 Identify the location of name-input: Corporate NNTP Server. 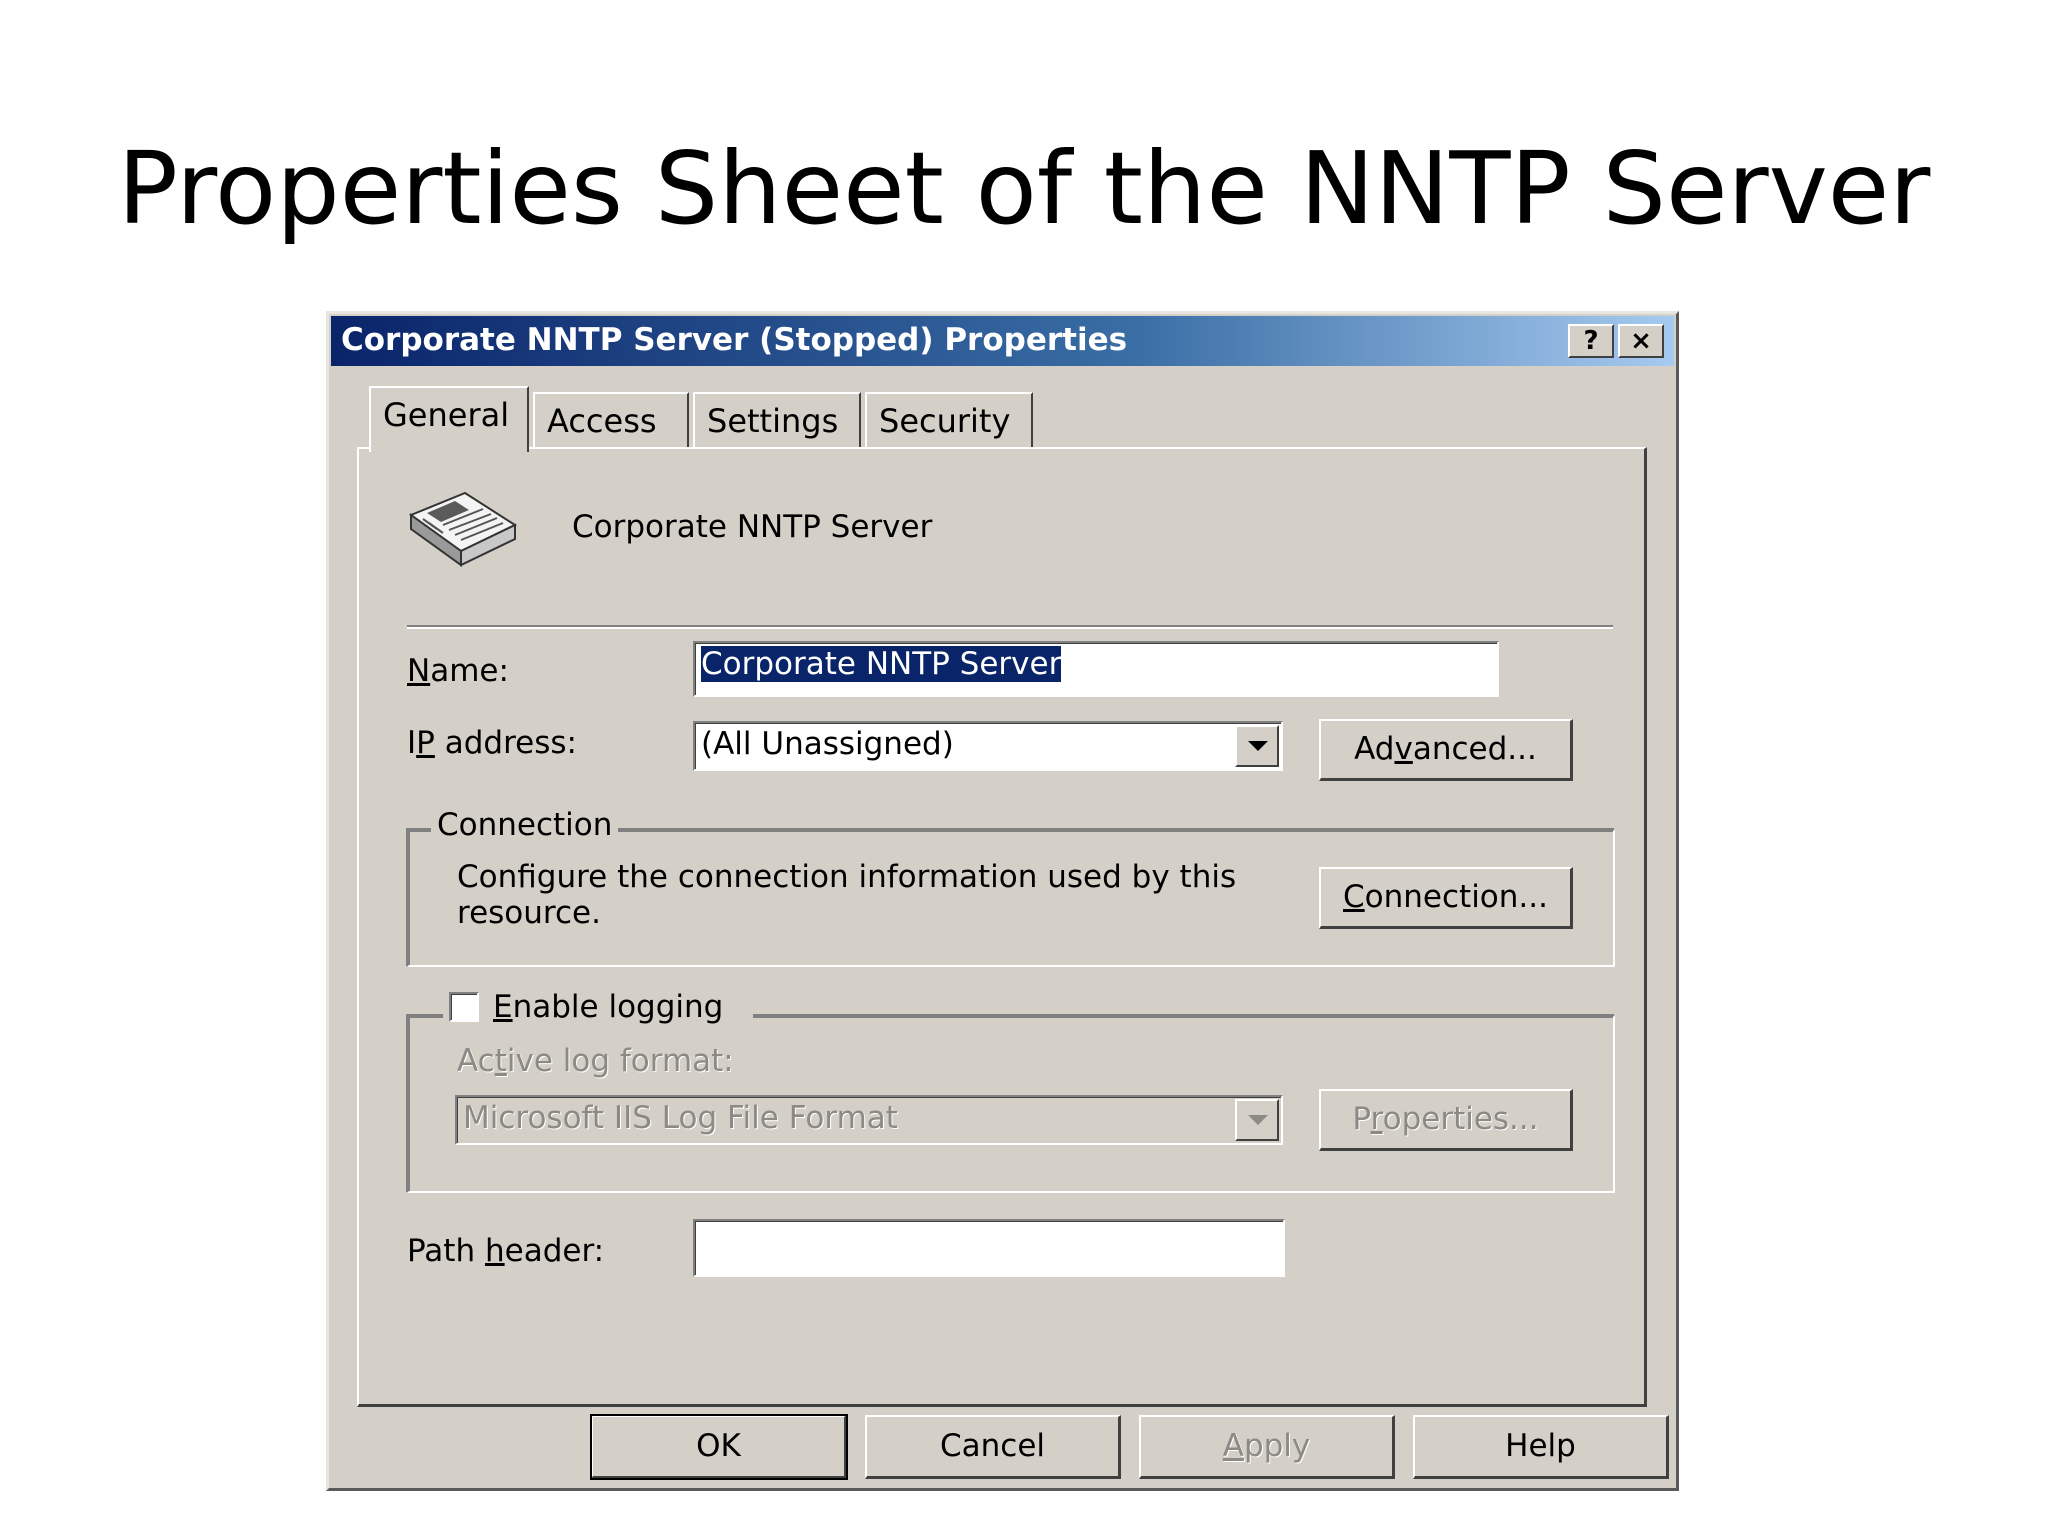
(1096, 669).